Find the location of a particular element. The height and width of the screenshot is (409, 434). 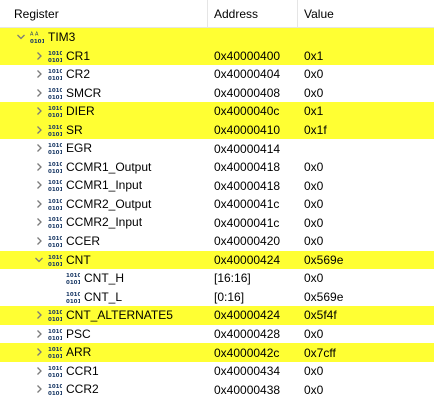

table-row: 1010 0101 CNT_ALTERNATE5 0x40000424 0x5f4f is located at coordinates (217, 315).